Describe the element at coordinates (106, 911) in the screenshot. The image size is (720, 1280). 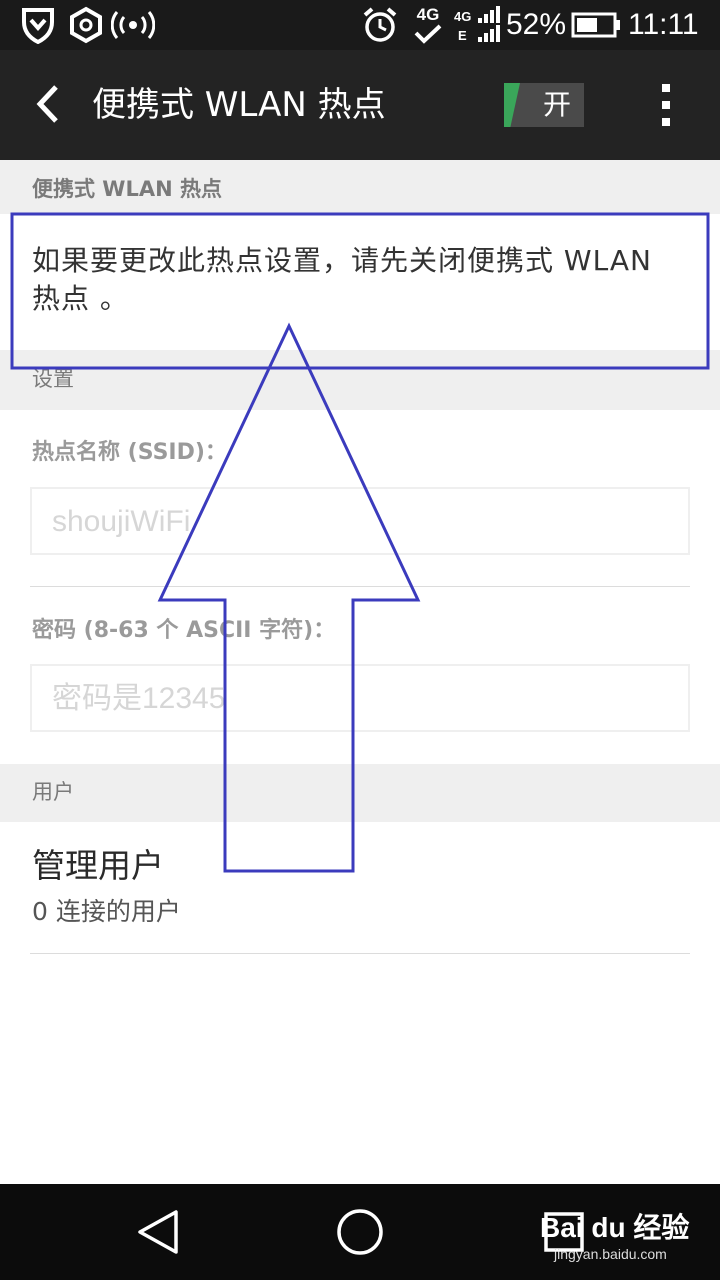
I see `connected-users-count: 0 连接的用户` at that location.